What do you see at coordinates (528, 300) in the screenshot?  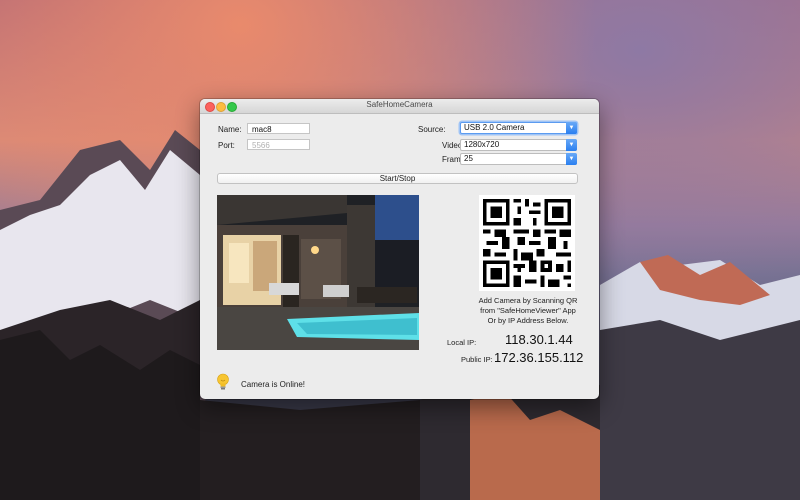 I see `qr-caption-line: Add Camera by Scanning QR` at bounding box center [528, 300].